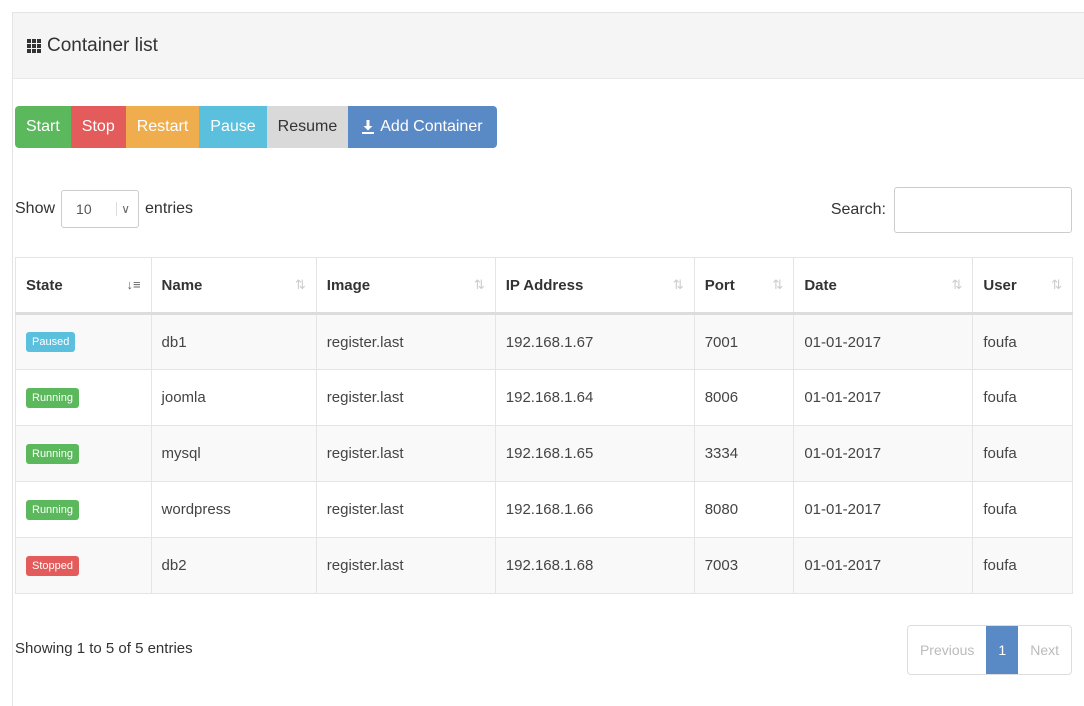 The width and height of the screenshot is (1084, 706). Describe the element at coordinates (35, 208) in the screenshot. I see `show-label: Show` at that location.